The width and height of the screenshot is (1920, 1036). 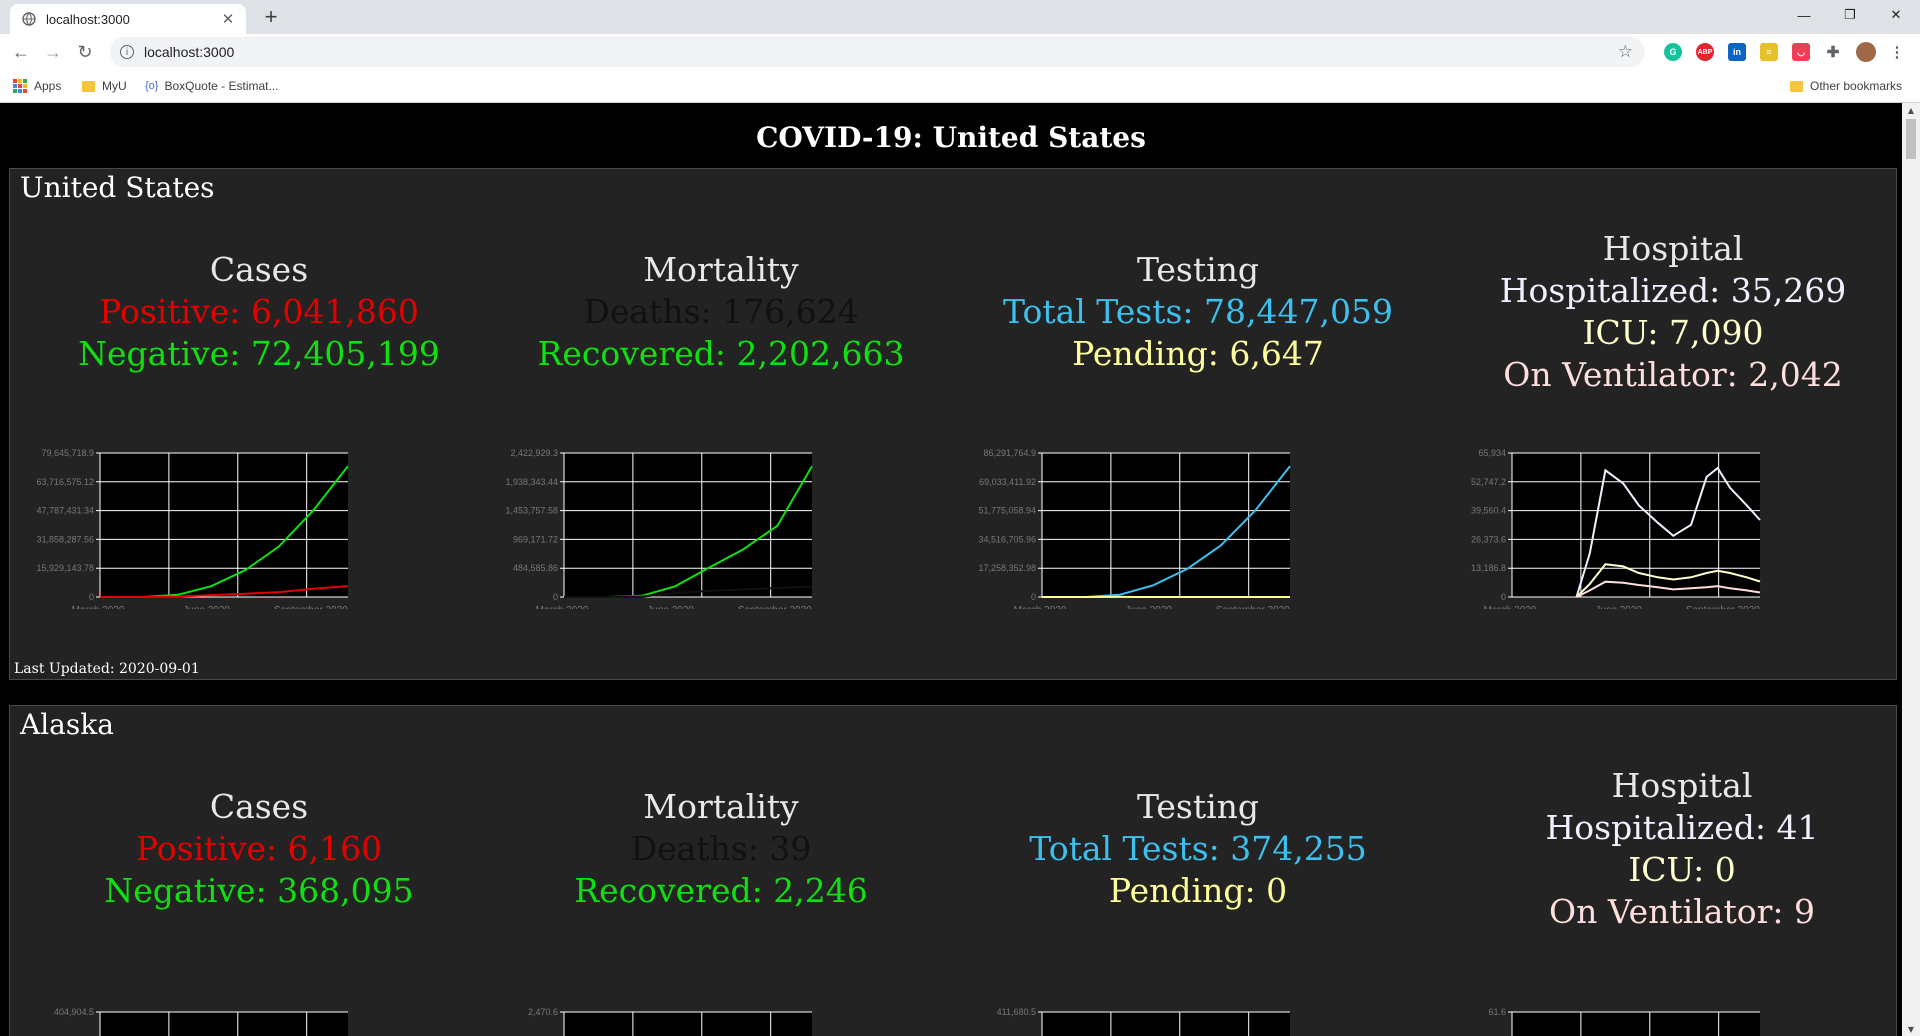 What do you see at coordinates (53, 52) in the screenshot?
I see `forward-arrow-icon: →` at bounding box center [53, 52].